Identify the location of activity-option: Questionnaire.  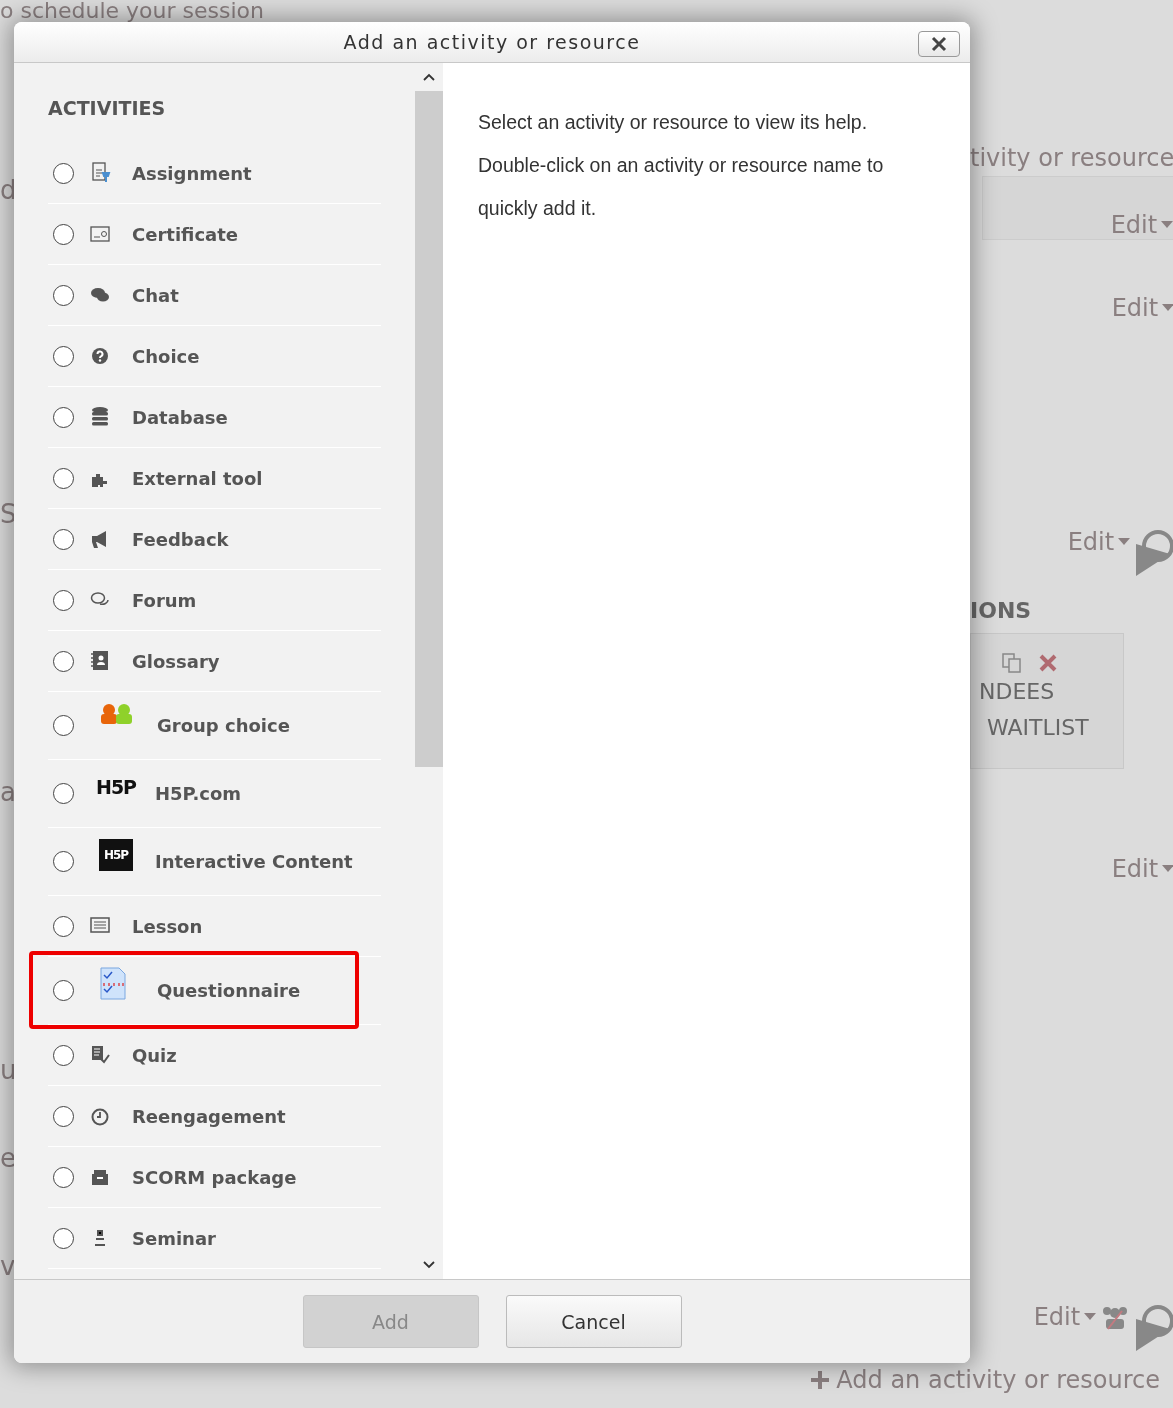
(229, 990).